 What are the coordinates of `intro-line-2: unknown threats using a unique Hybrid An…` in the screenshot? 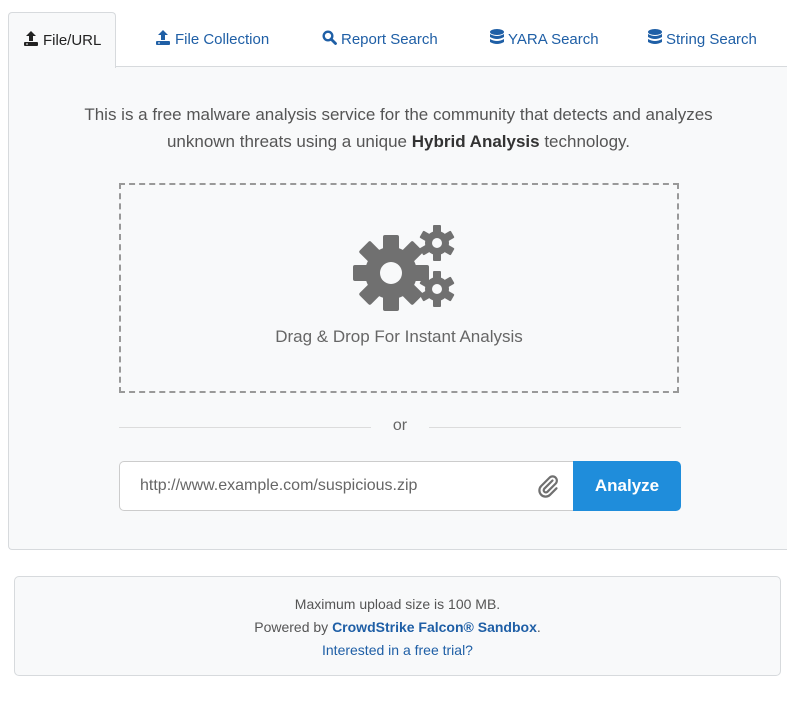 It's located at (398, 141).